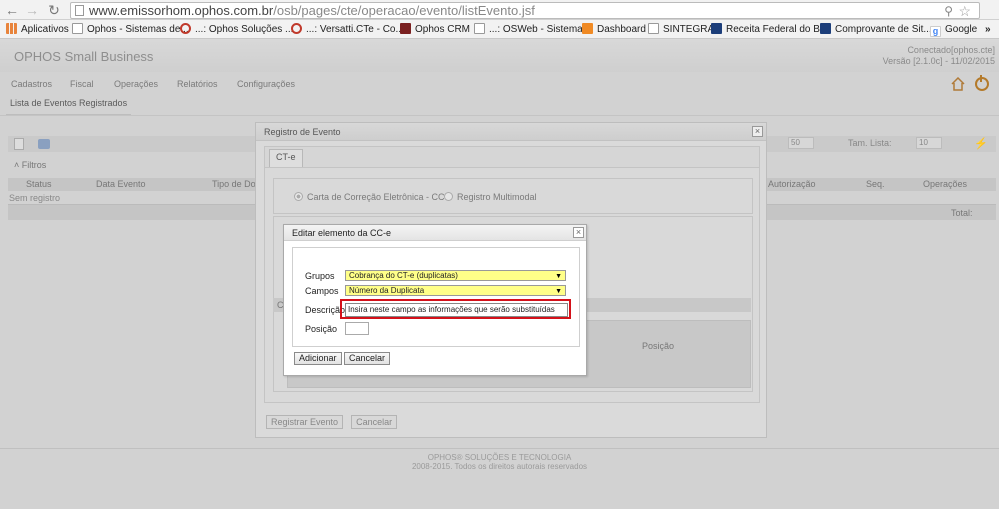 Image resolution: width=999 pixels, height=509 pixels. I want to click on no-record-message: Sem registro, so click(35, 198).